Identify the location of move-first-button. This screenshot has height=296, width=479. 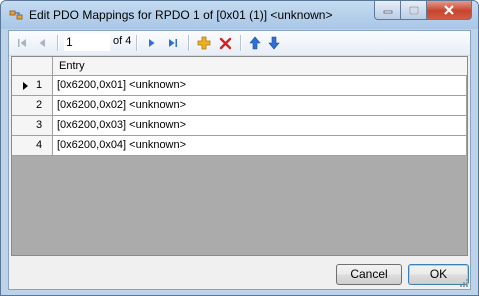
(22, 43).